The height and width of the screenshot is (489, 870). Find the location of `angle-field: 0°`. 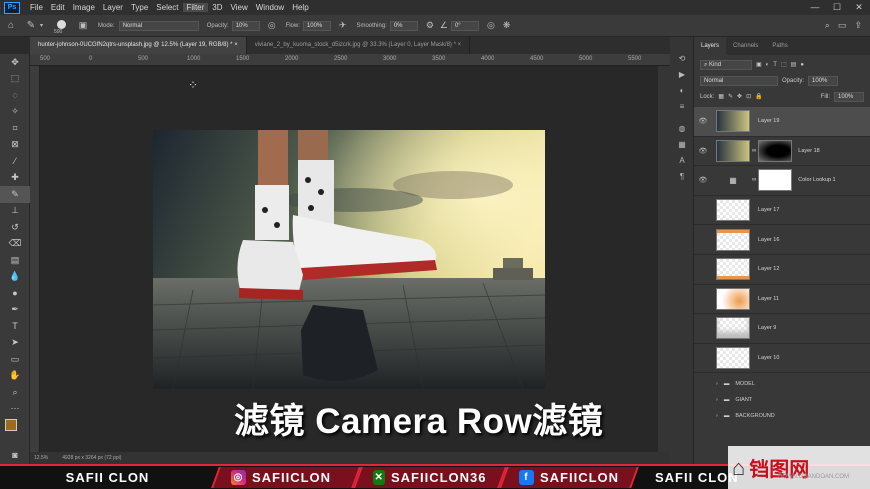

angle-field: 0° is located at coordinates (464, 25).